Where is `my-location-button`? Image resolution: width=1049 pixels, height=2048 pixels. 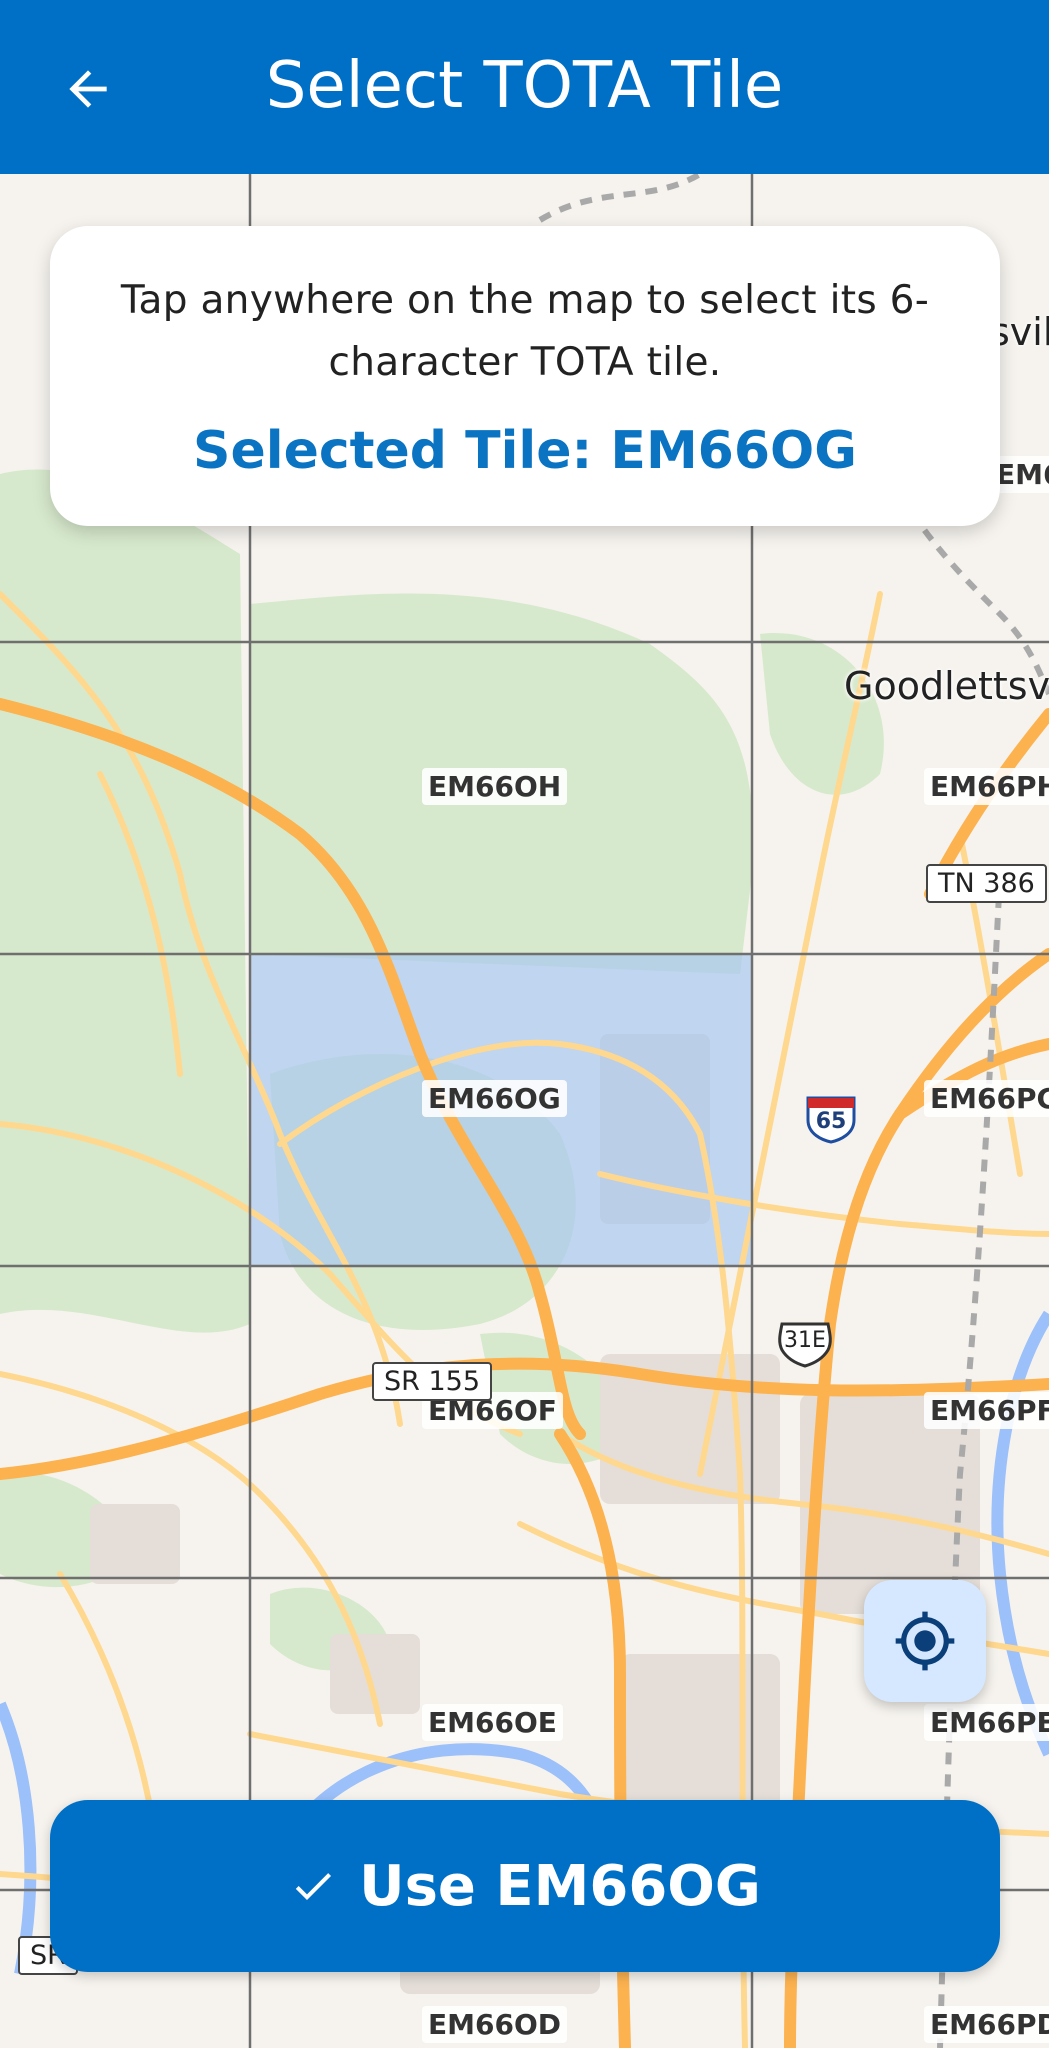 my-location-button is located at coordinates (925, 1641).